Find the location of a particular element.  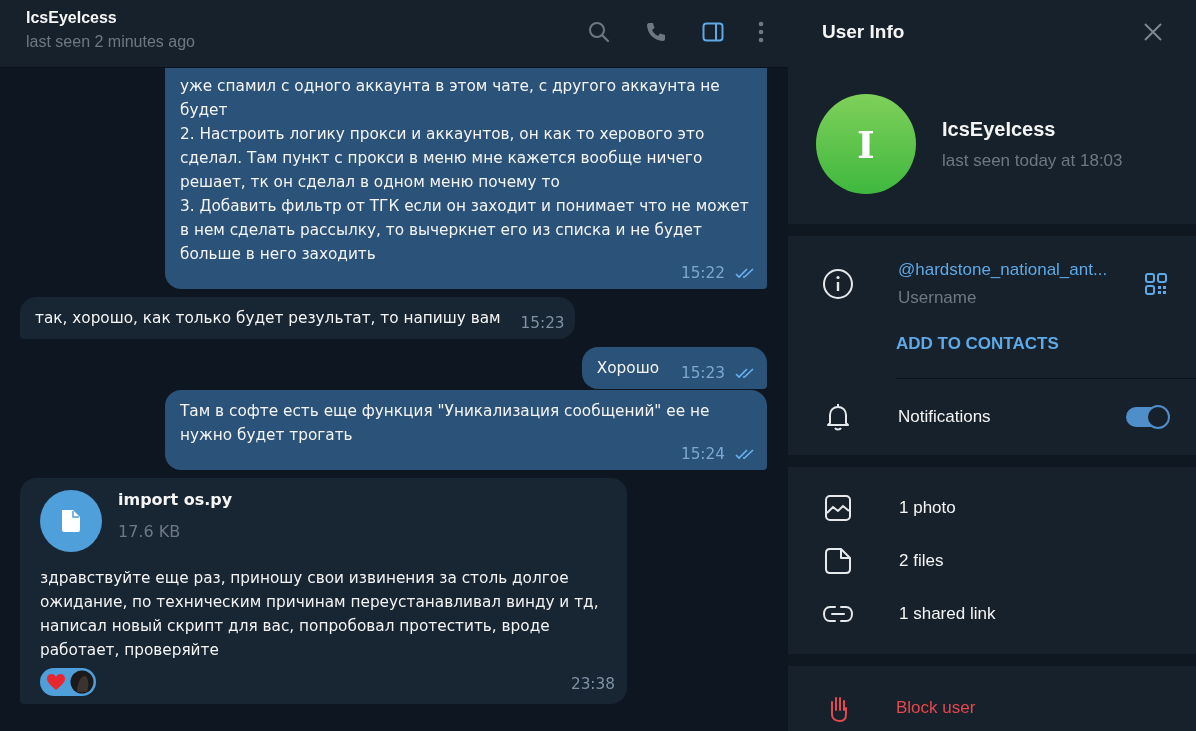

avatar-letter: I is located at coordinates (866, 144).